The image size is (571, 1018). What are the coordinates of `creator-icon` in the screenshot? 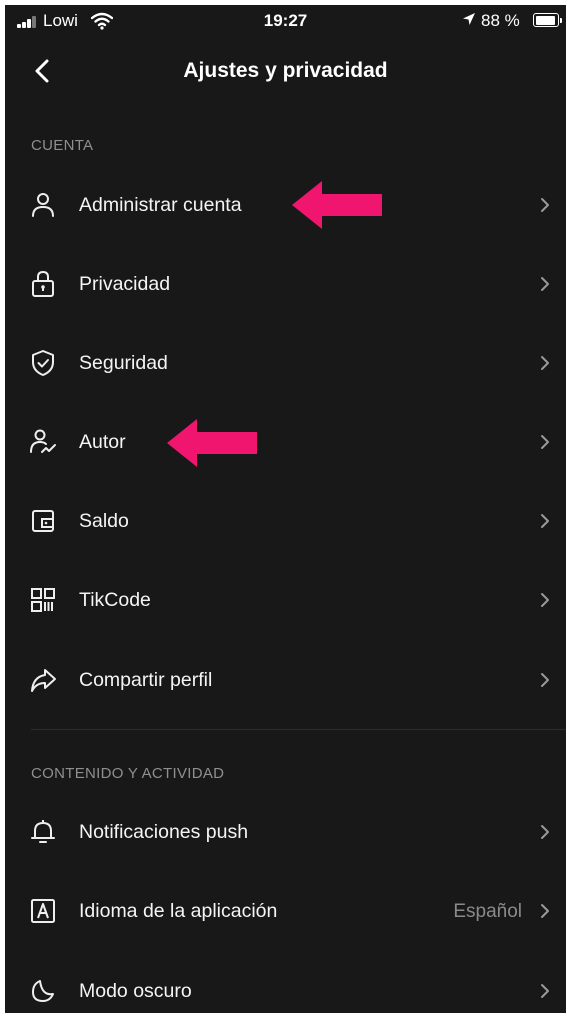 It's located at (43, 441).